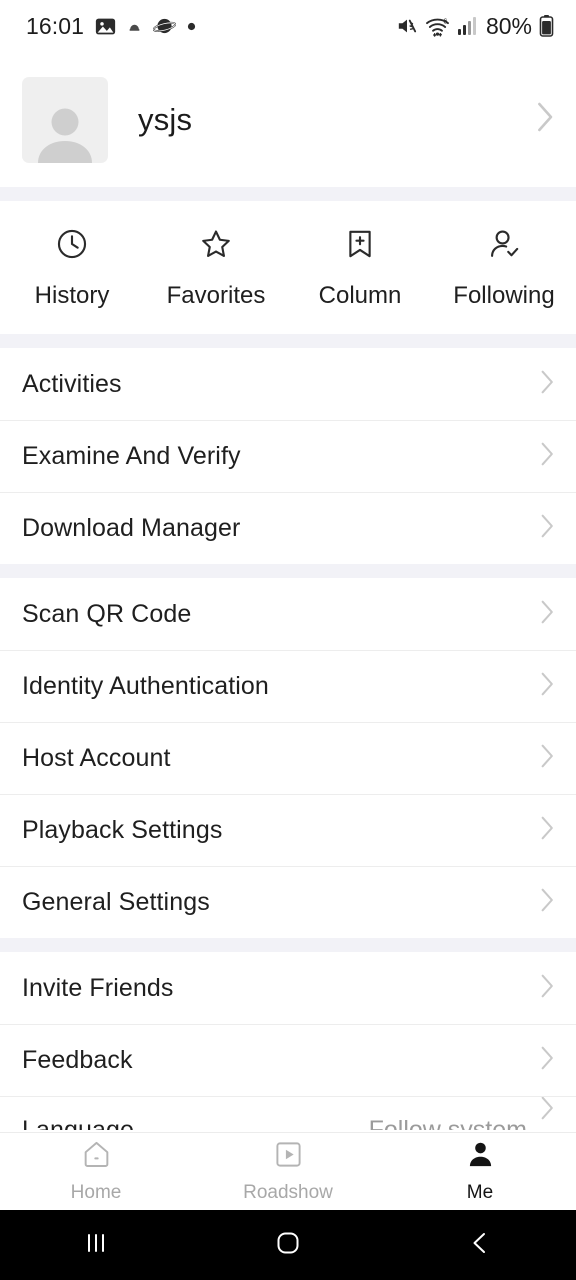  I want to click on list-item-label: Download Manager, so click(131, 527).